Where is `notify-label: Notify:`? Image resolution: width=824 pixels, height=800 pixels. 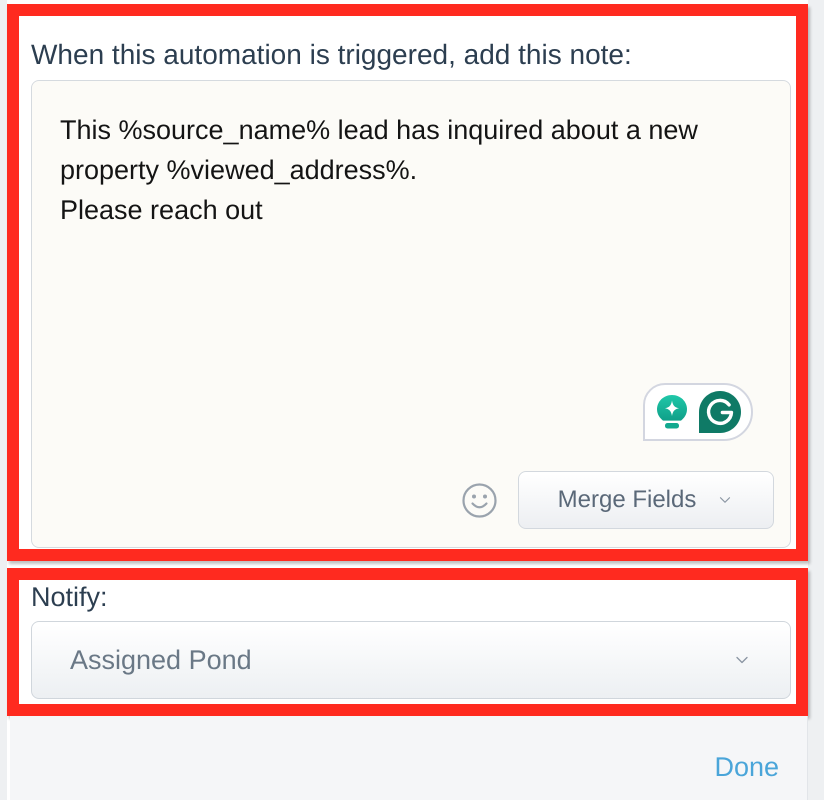
notify-label: Notify: is located at coordinates (70, 597).